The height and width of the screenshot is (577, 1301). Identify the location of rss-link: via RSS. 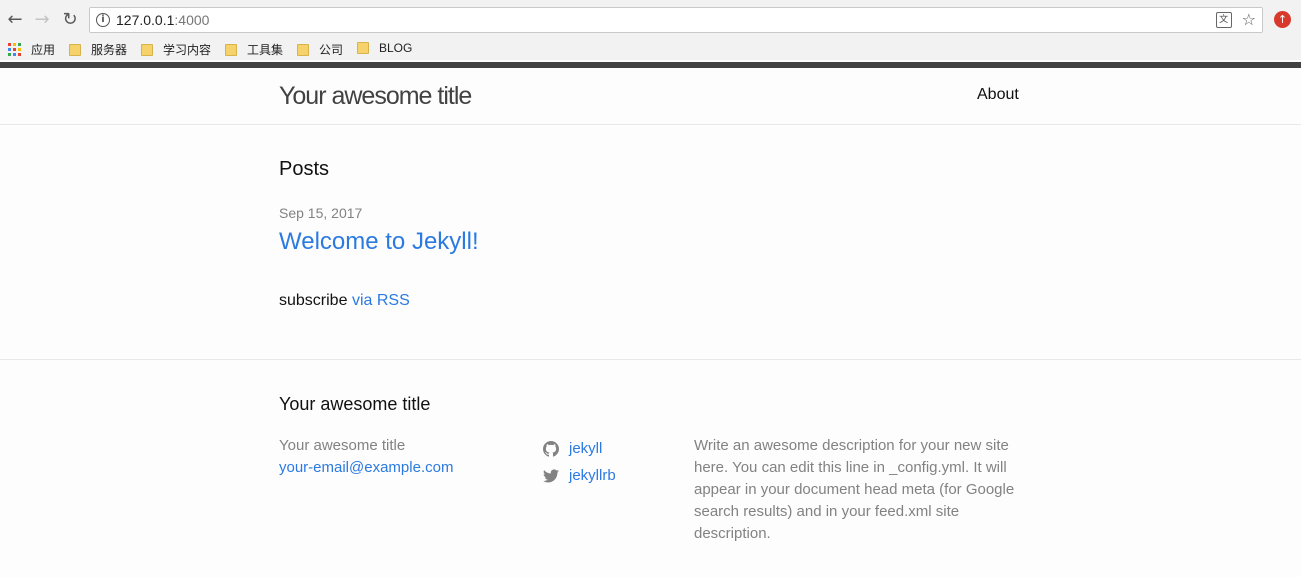
(381, 300).